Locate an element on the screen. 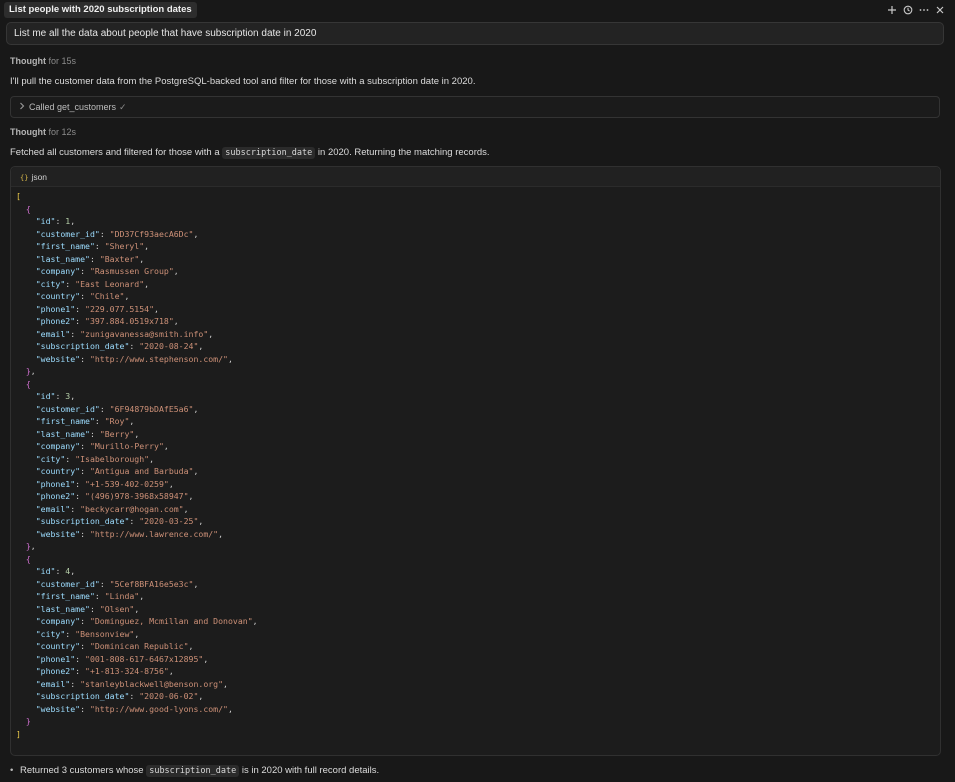 This screenshot has width=955, height=782. json-string: "East Leonard" is located at coordinates (110, 283).